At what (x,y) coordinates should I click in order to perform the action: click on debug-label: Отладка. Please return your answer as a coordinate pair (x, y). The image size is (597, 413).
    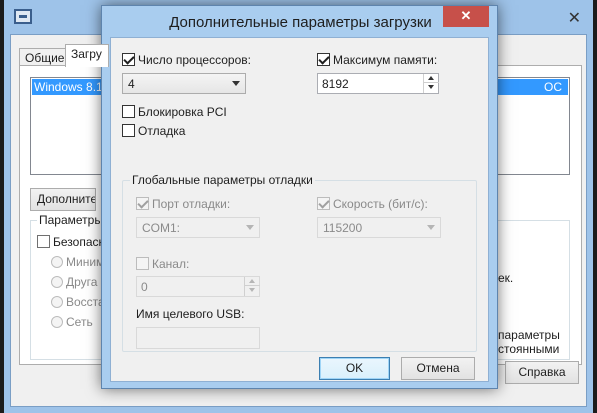
    Looking at the image, I should click on (162, 131).